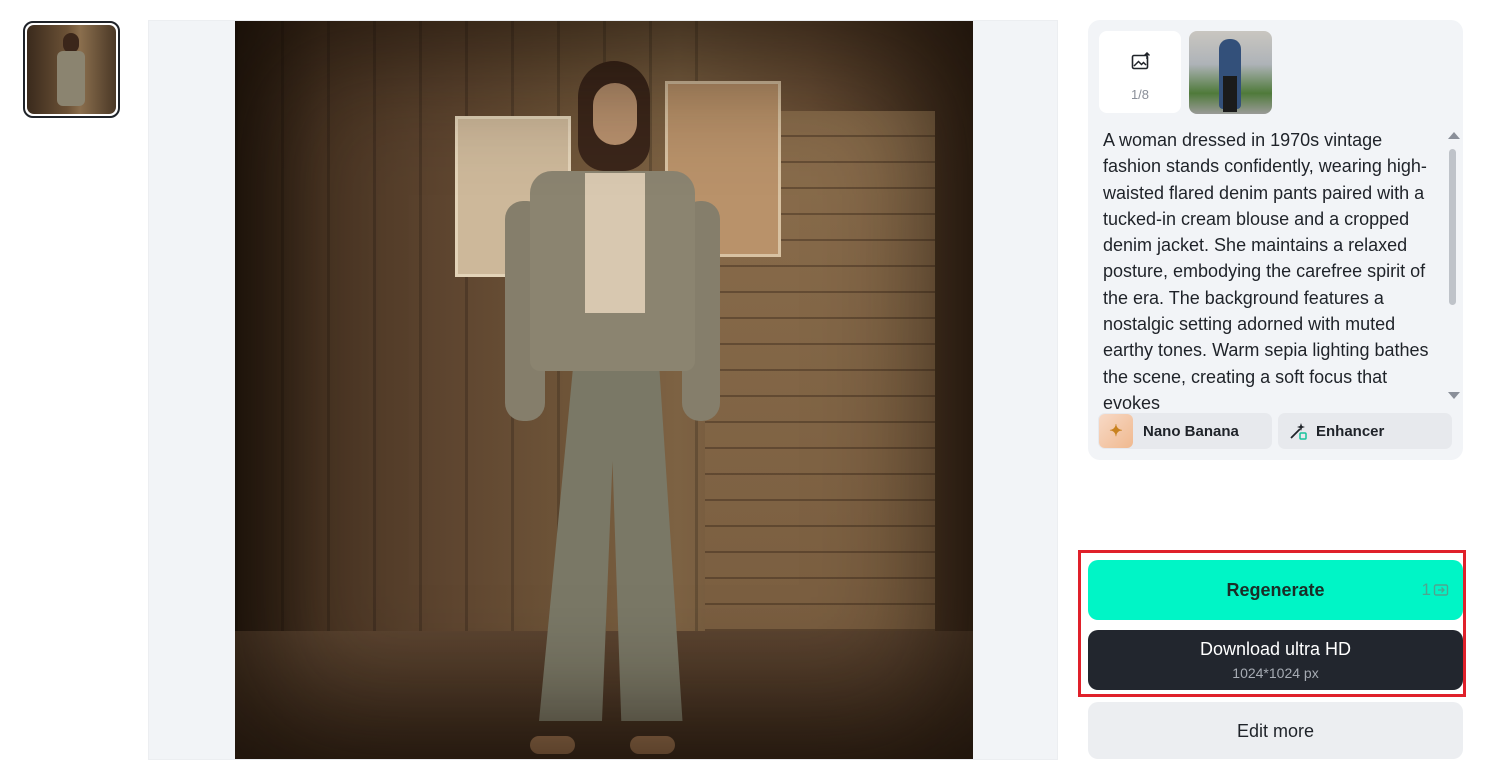 The height and width of the screenshot is (784, 1485). I want to click on enhancer-icon, so click(1299, 431).